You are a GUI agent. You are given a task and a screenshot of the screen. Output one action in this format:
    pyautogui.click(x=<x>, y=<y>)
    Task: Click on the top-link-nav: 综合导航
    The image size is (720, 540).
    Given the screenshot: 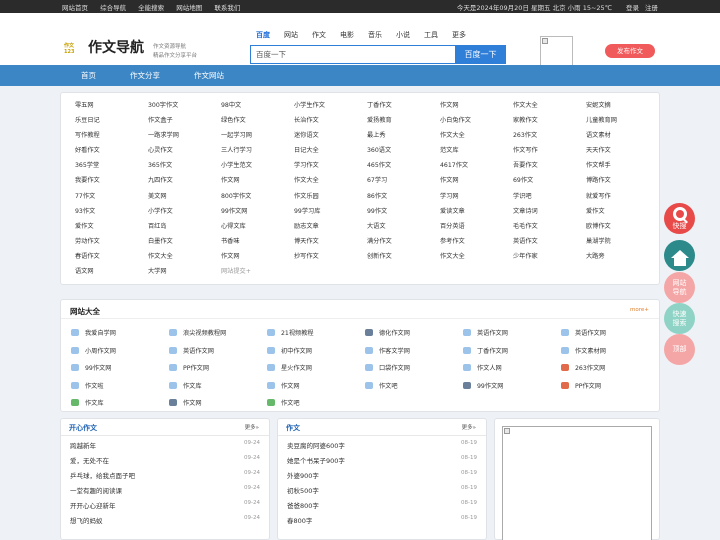 What is the action you would take?
    pyautogui.click(x=113, y=8)
    